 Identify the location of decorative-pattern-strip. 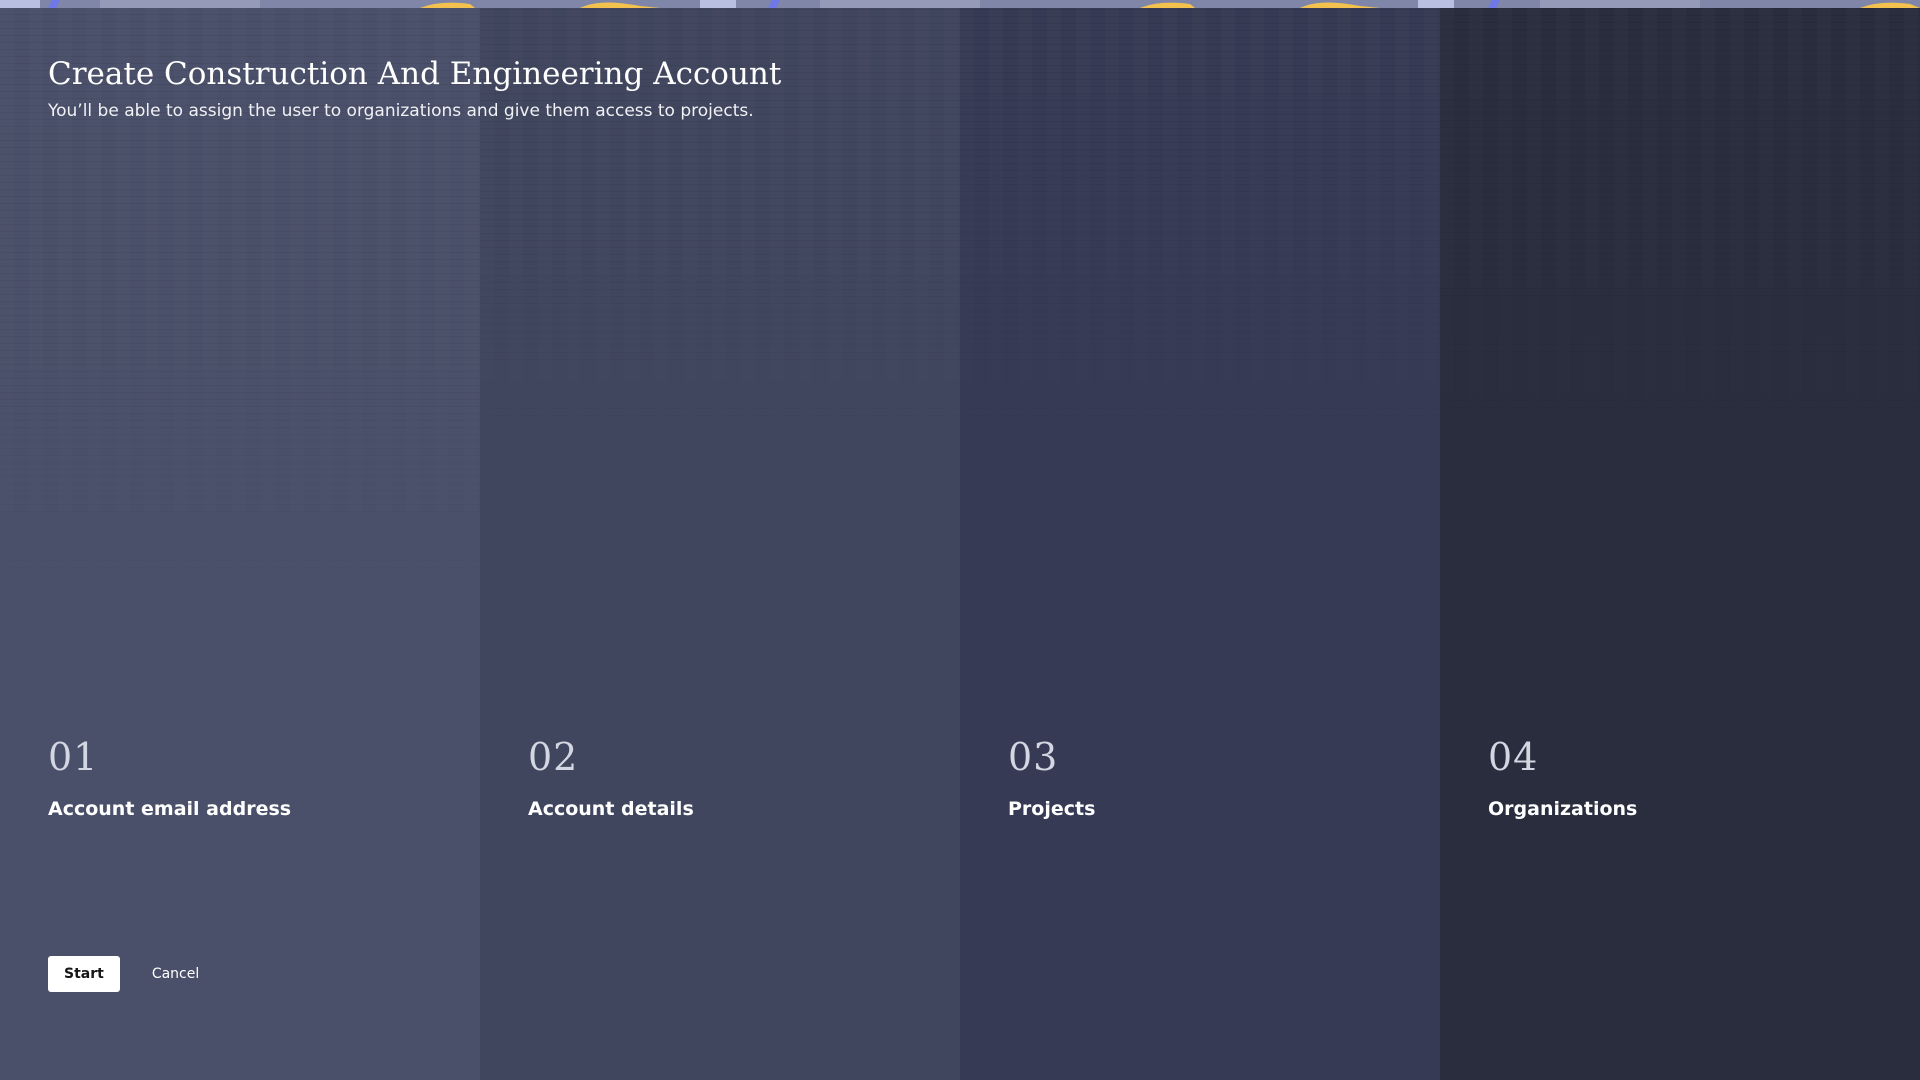
(960, 4).